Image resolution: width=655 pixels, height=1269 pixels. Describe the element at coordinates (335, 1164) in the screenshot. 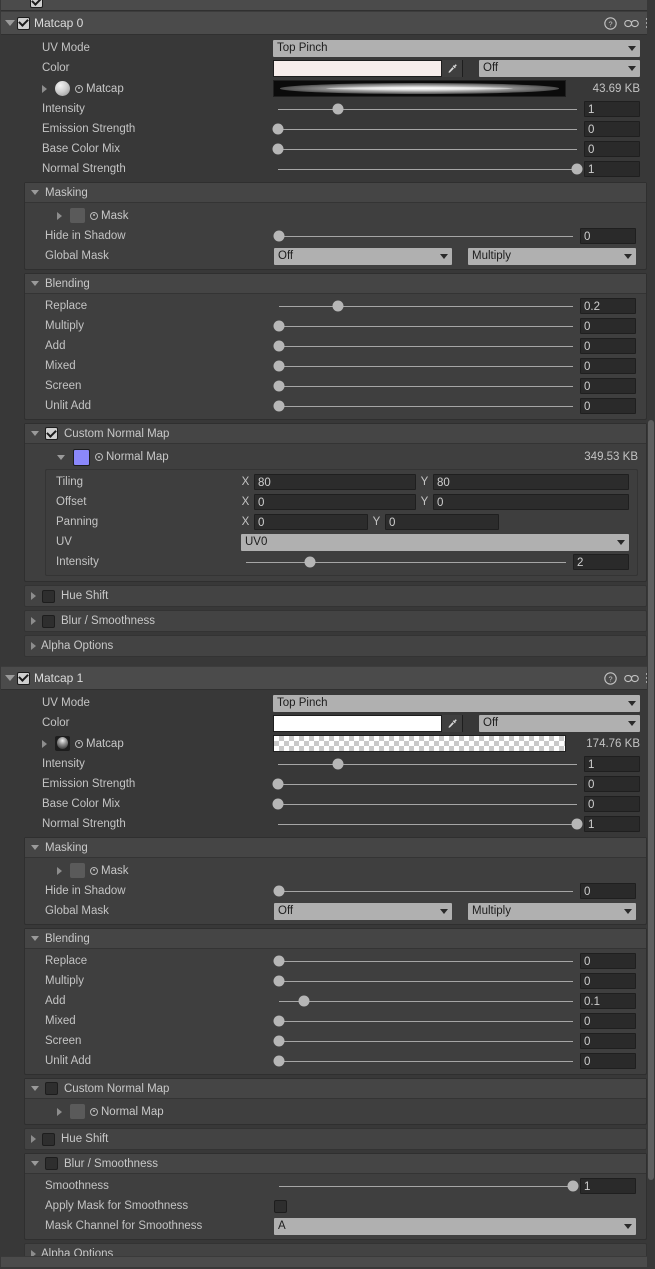

I see `blur-smoothness-header: Blur / Smoothness` at that location.